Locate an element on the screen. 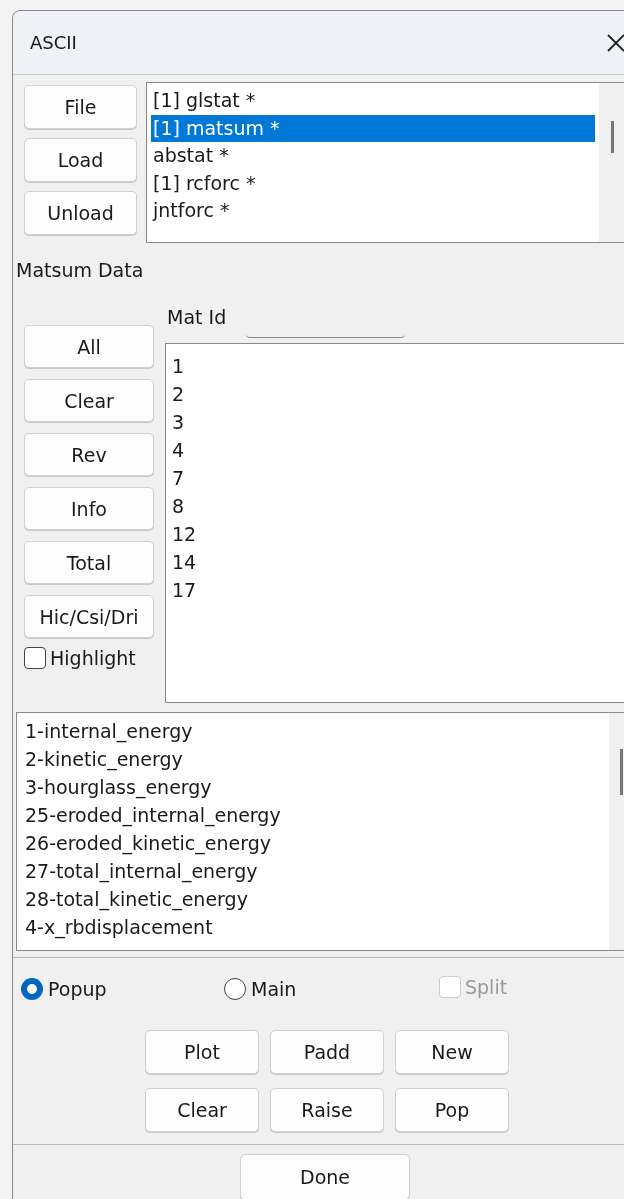  mat-id-item: 14 is located at coordinates (398, 562).